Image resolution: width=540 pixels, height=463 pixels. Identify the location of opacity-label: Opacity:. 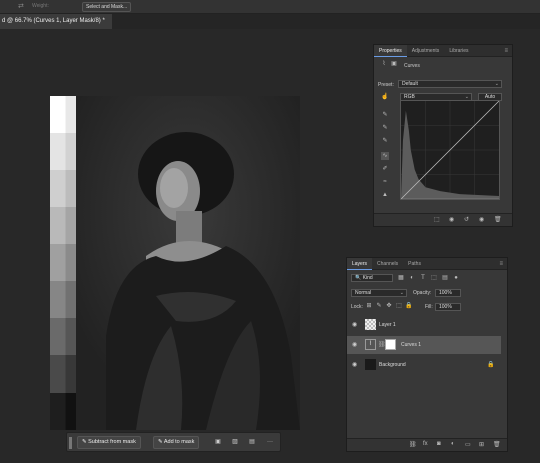
(422, 293).